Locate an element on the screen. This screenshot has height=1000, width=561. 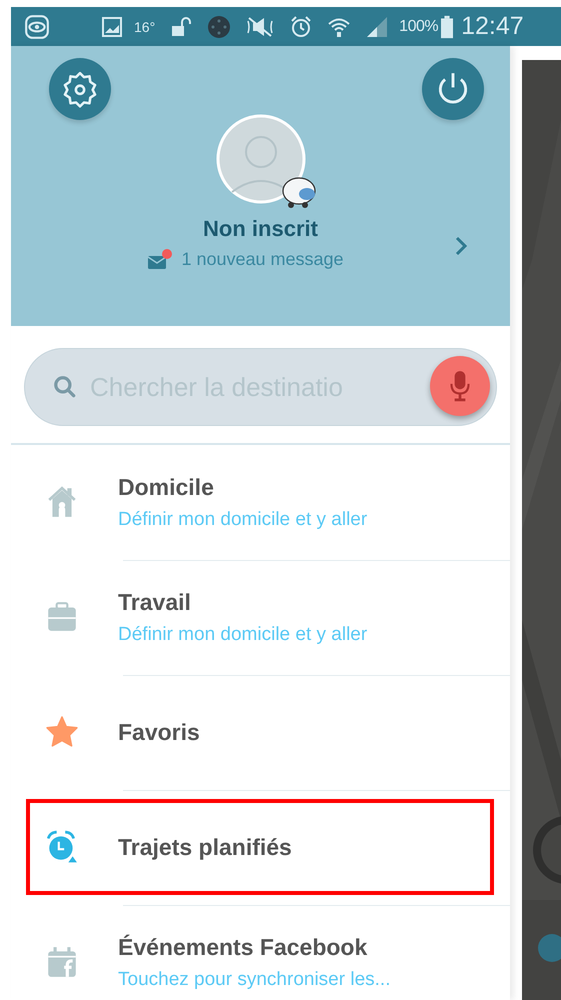
dial-icon is located at coordinates (219, 26).